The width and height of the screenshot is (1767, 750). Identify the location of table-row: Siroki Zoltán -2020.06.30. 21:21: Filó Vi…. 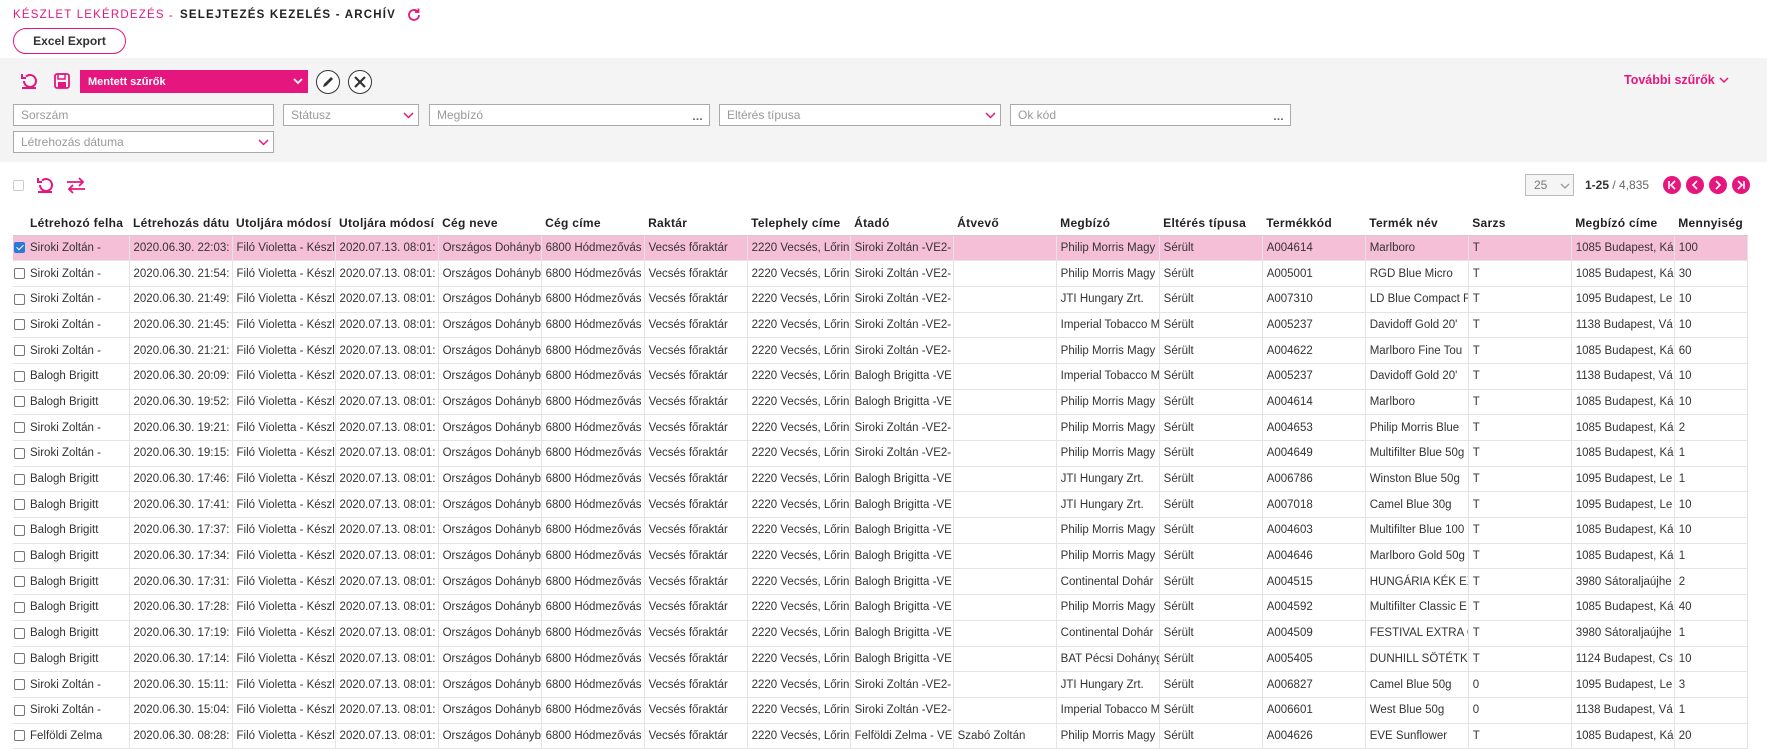
(881, 350).